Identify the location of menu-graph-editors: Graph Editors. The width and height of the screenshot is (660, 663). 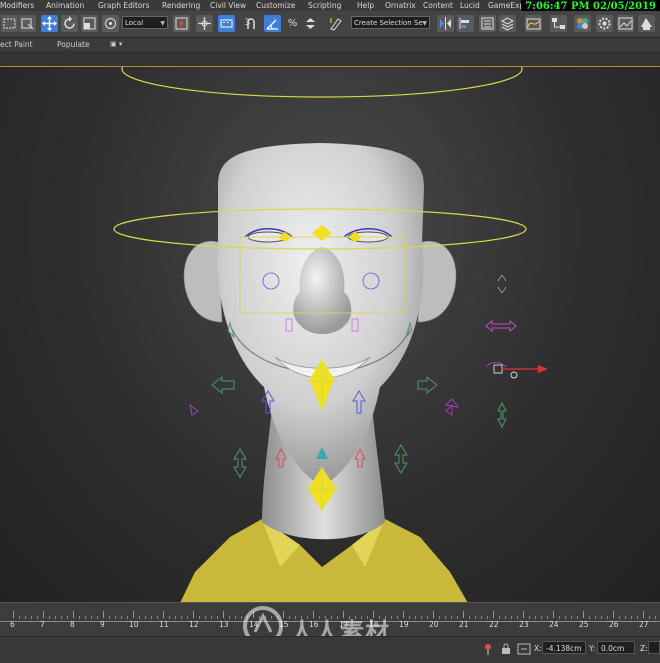
(124, 5).